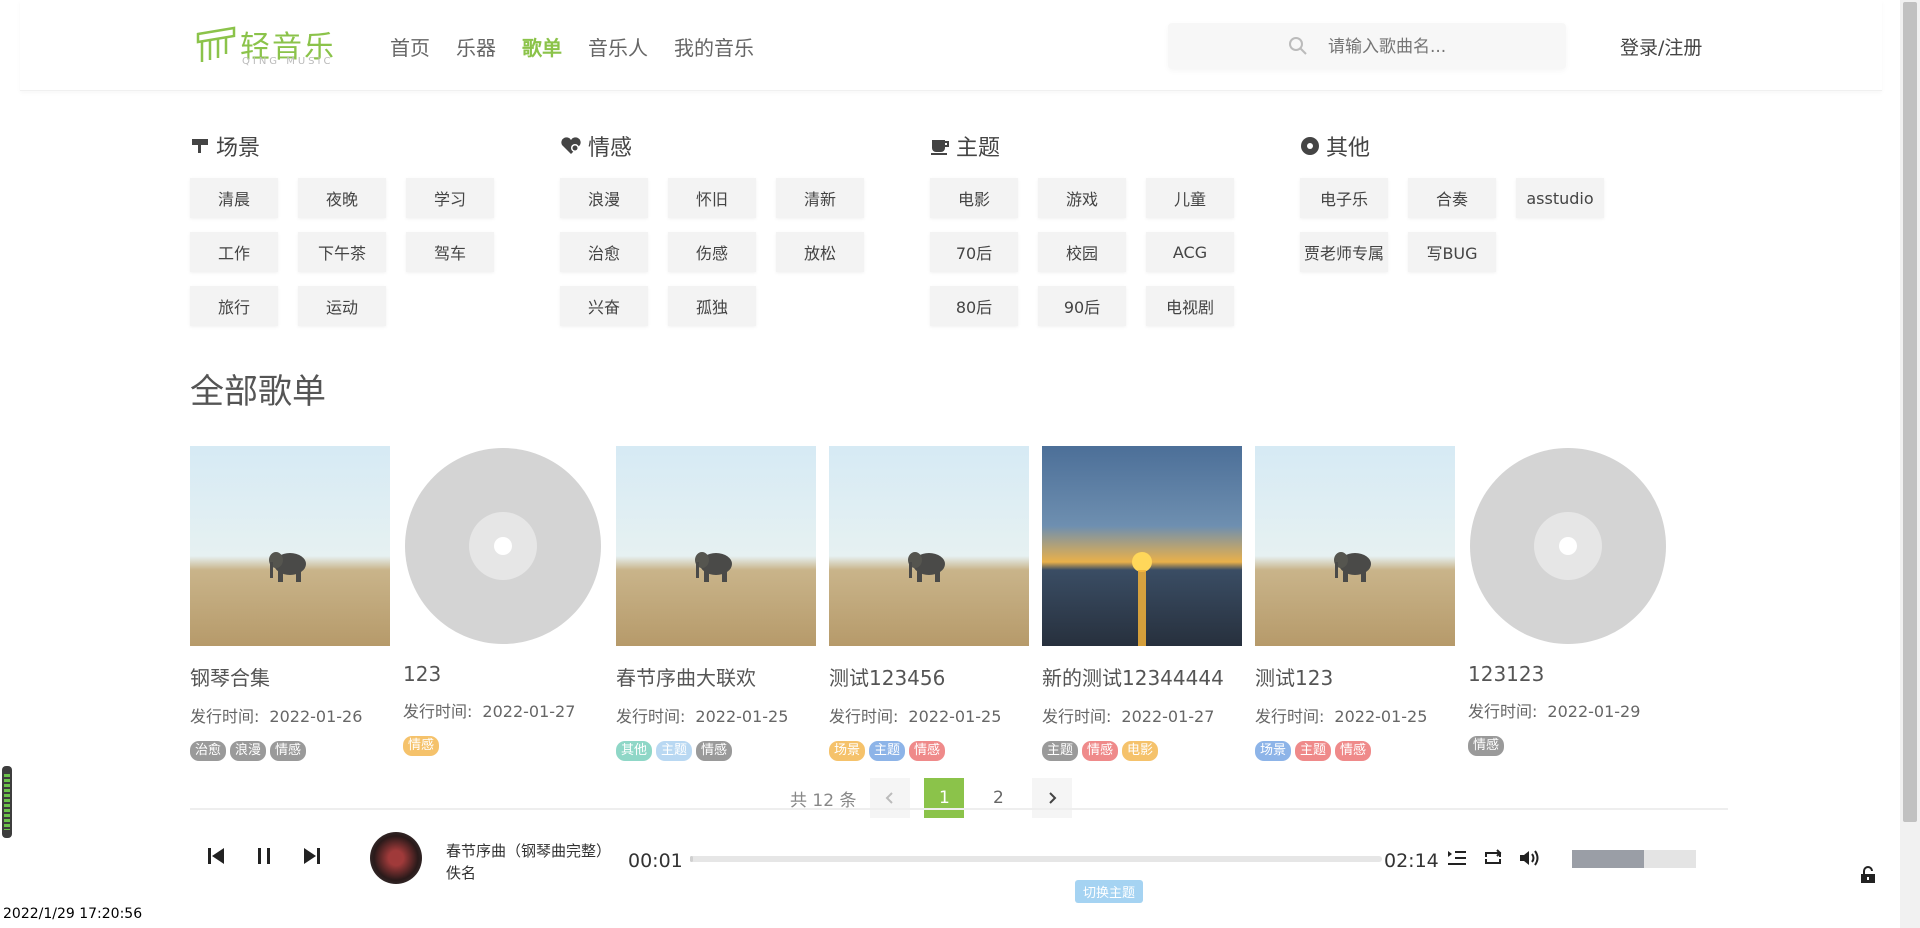 The width and height of the screenshot is (1920, 928). What do you see at coordinates (476, 46) in the screenshot?
I see `nav-instruments: 乐器` at bounding box center [476, 46].